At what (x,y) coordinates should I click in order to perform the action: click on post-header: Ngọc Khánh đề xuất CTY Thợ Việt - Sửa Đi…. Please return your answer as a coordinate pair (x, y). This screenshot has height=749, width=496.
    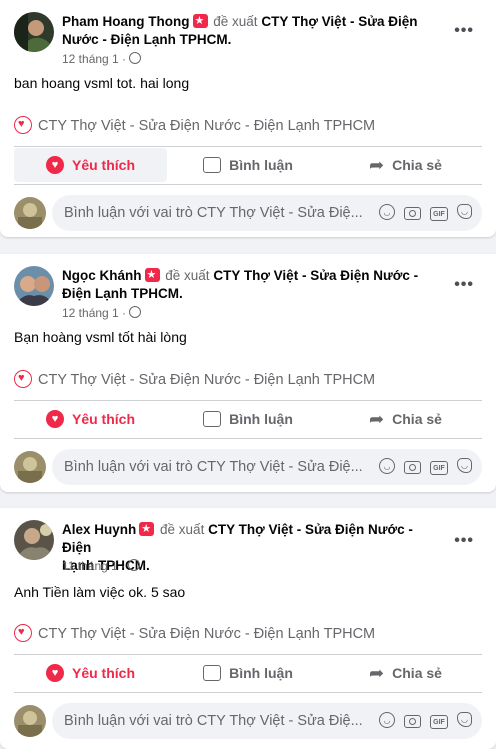
    Looking at the image, I should click on (234, 294).